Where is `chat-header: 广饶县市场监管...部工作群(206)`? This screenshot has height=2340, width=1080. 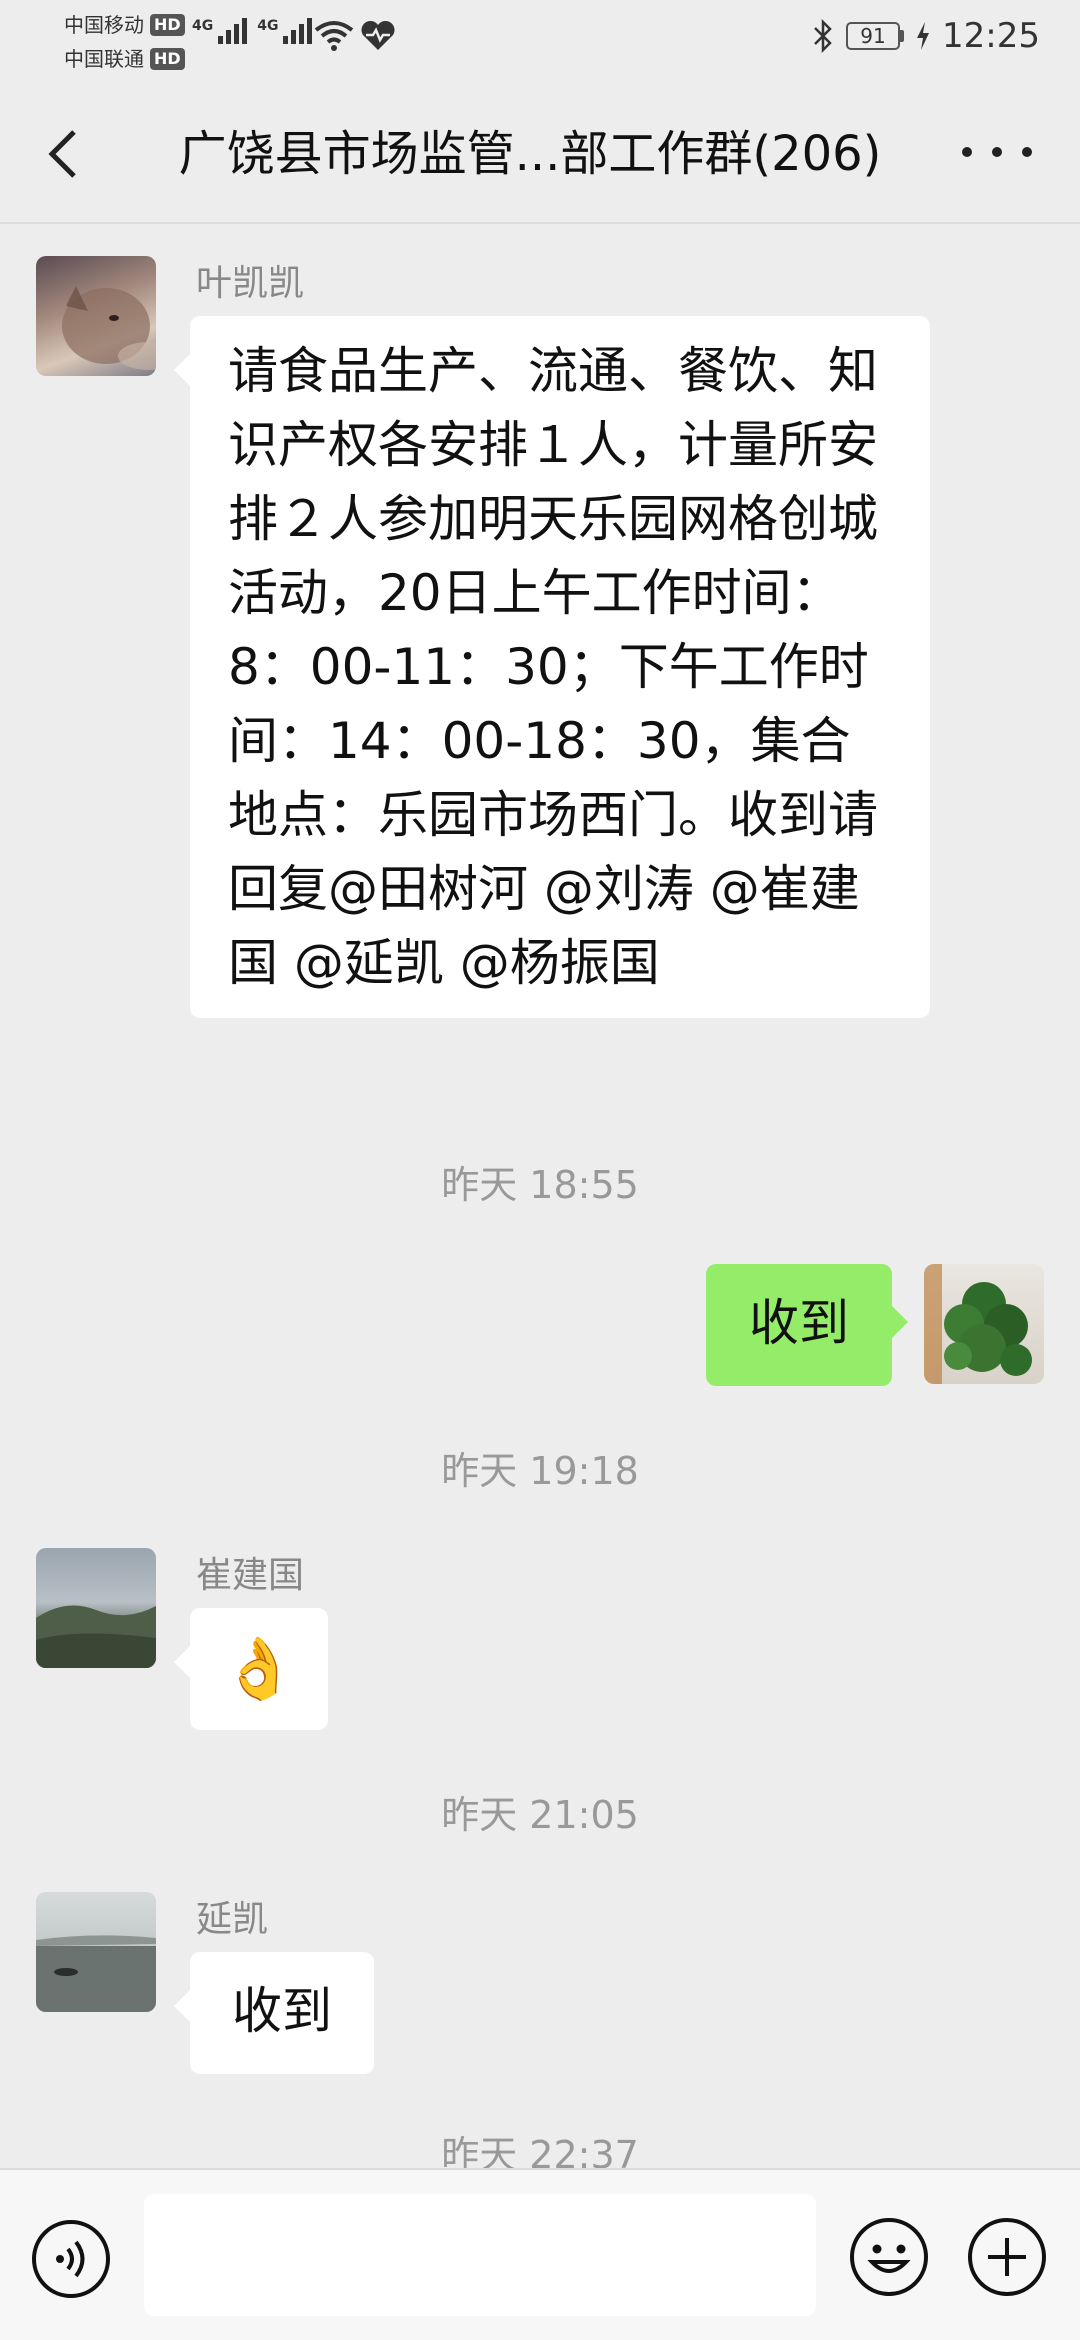
chat-header: 广饶县市场监管...部工作群(206) is located at coordinates (540, 154).